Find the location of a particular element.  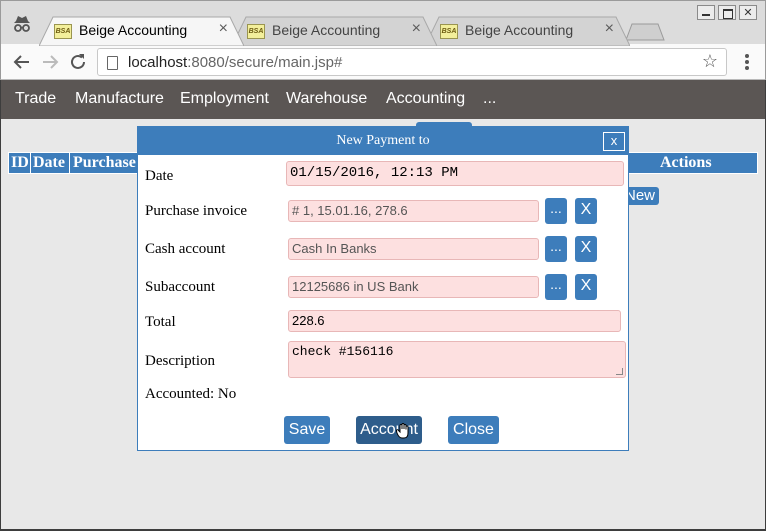

cash-account-field: Cash In Banks is located at coordinates (413, 249).